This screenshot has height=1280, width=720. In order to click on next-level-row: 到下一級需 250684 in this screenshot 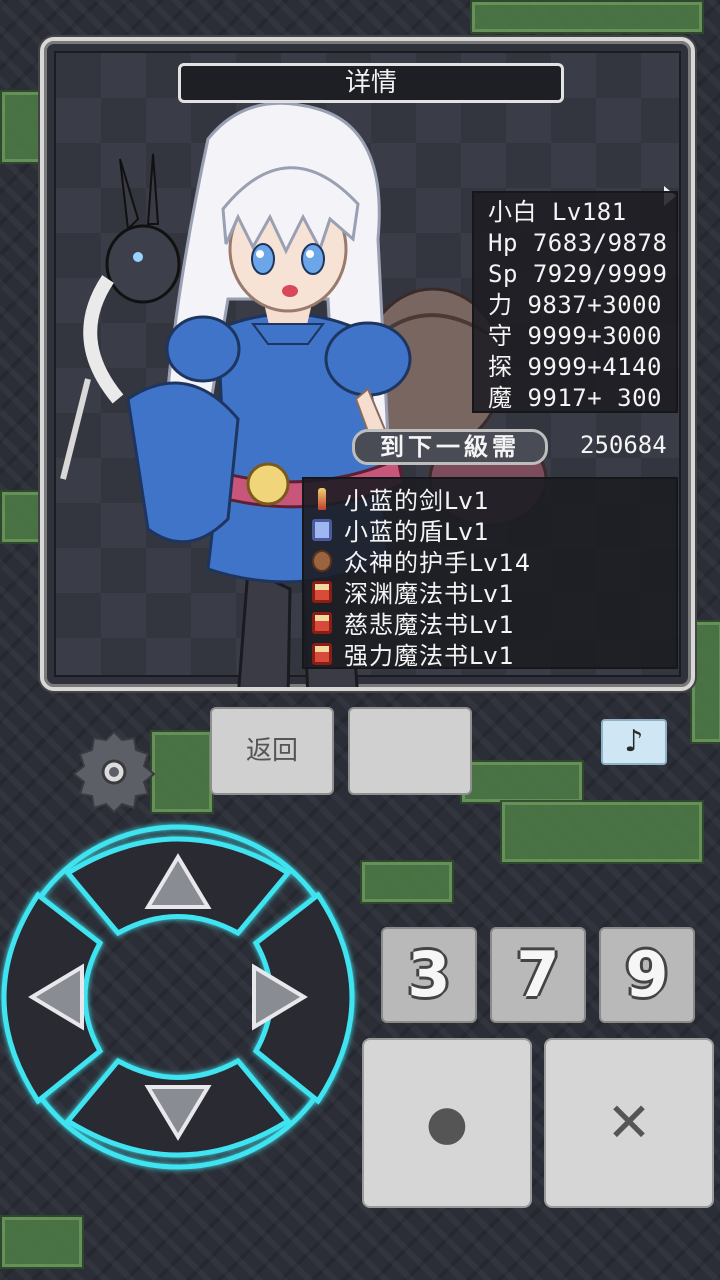, I will do `click(515, 448)`.